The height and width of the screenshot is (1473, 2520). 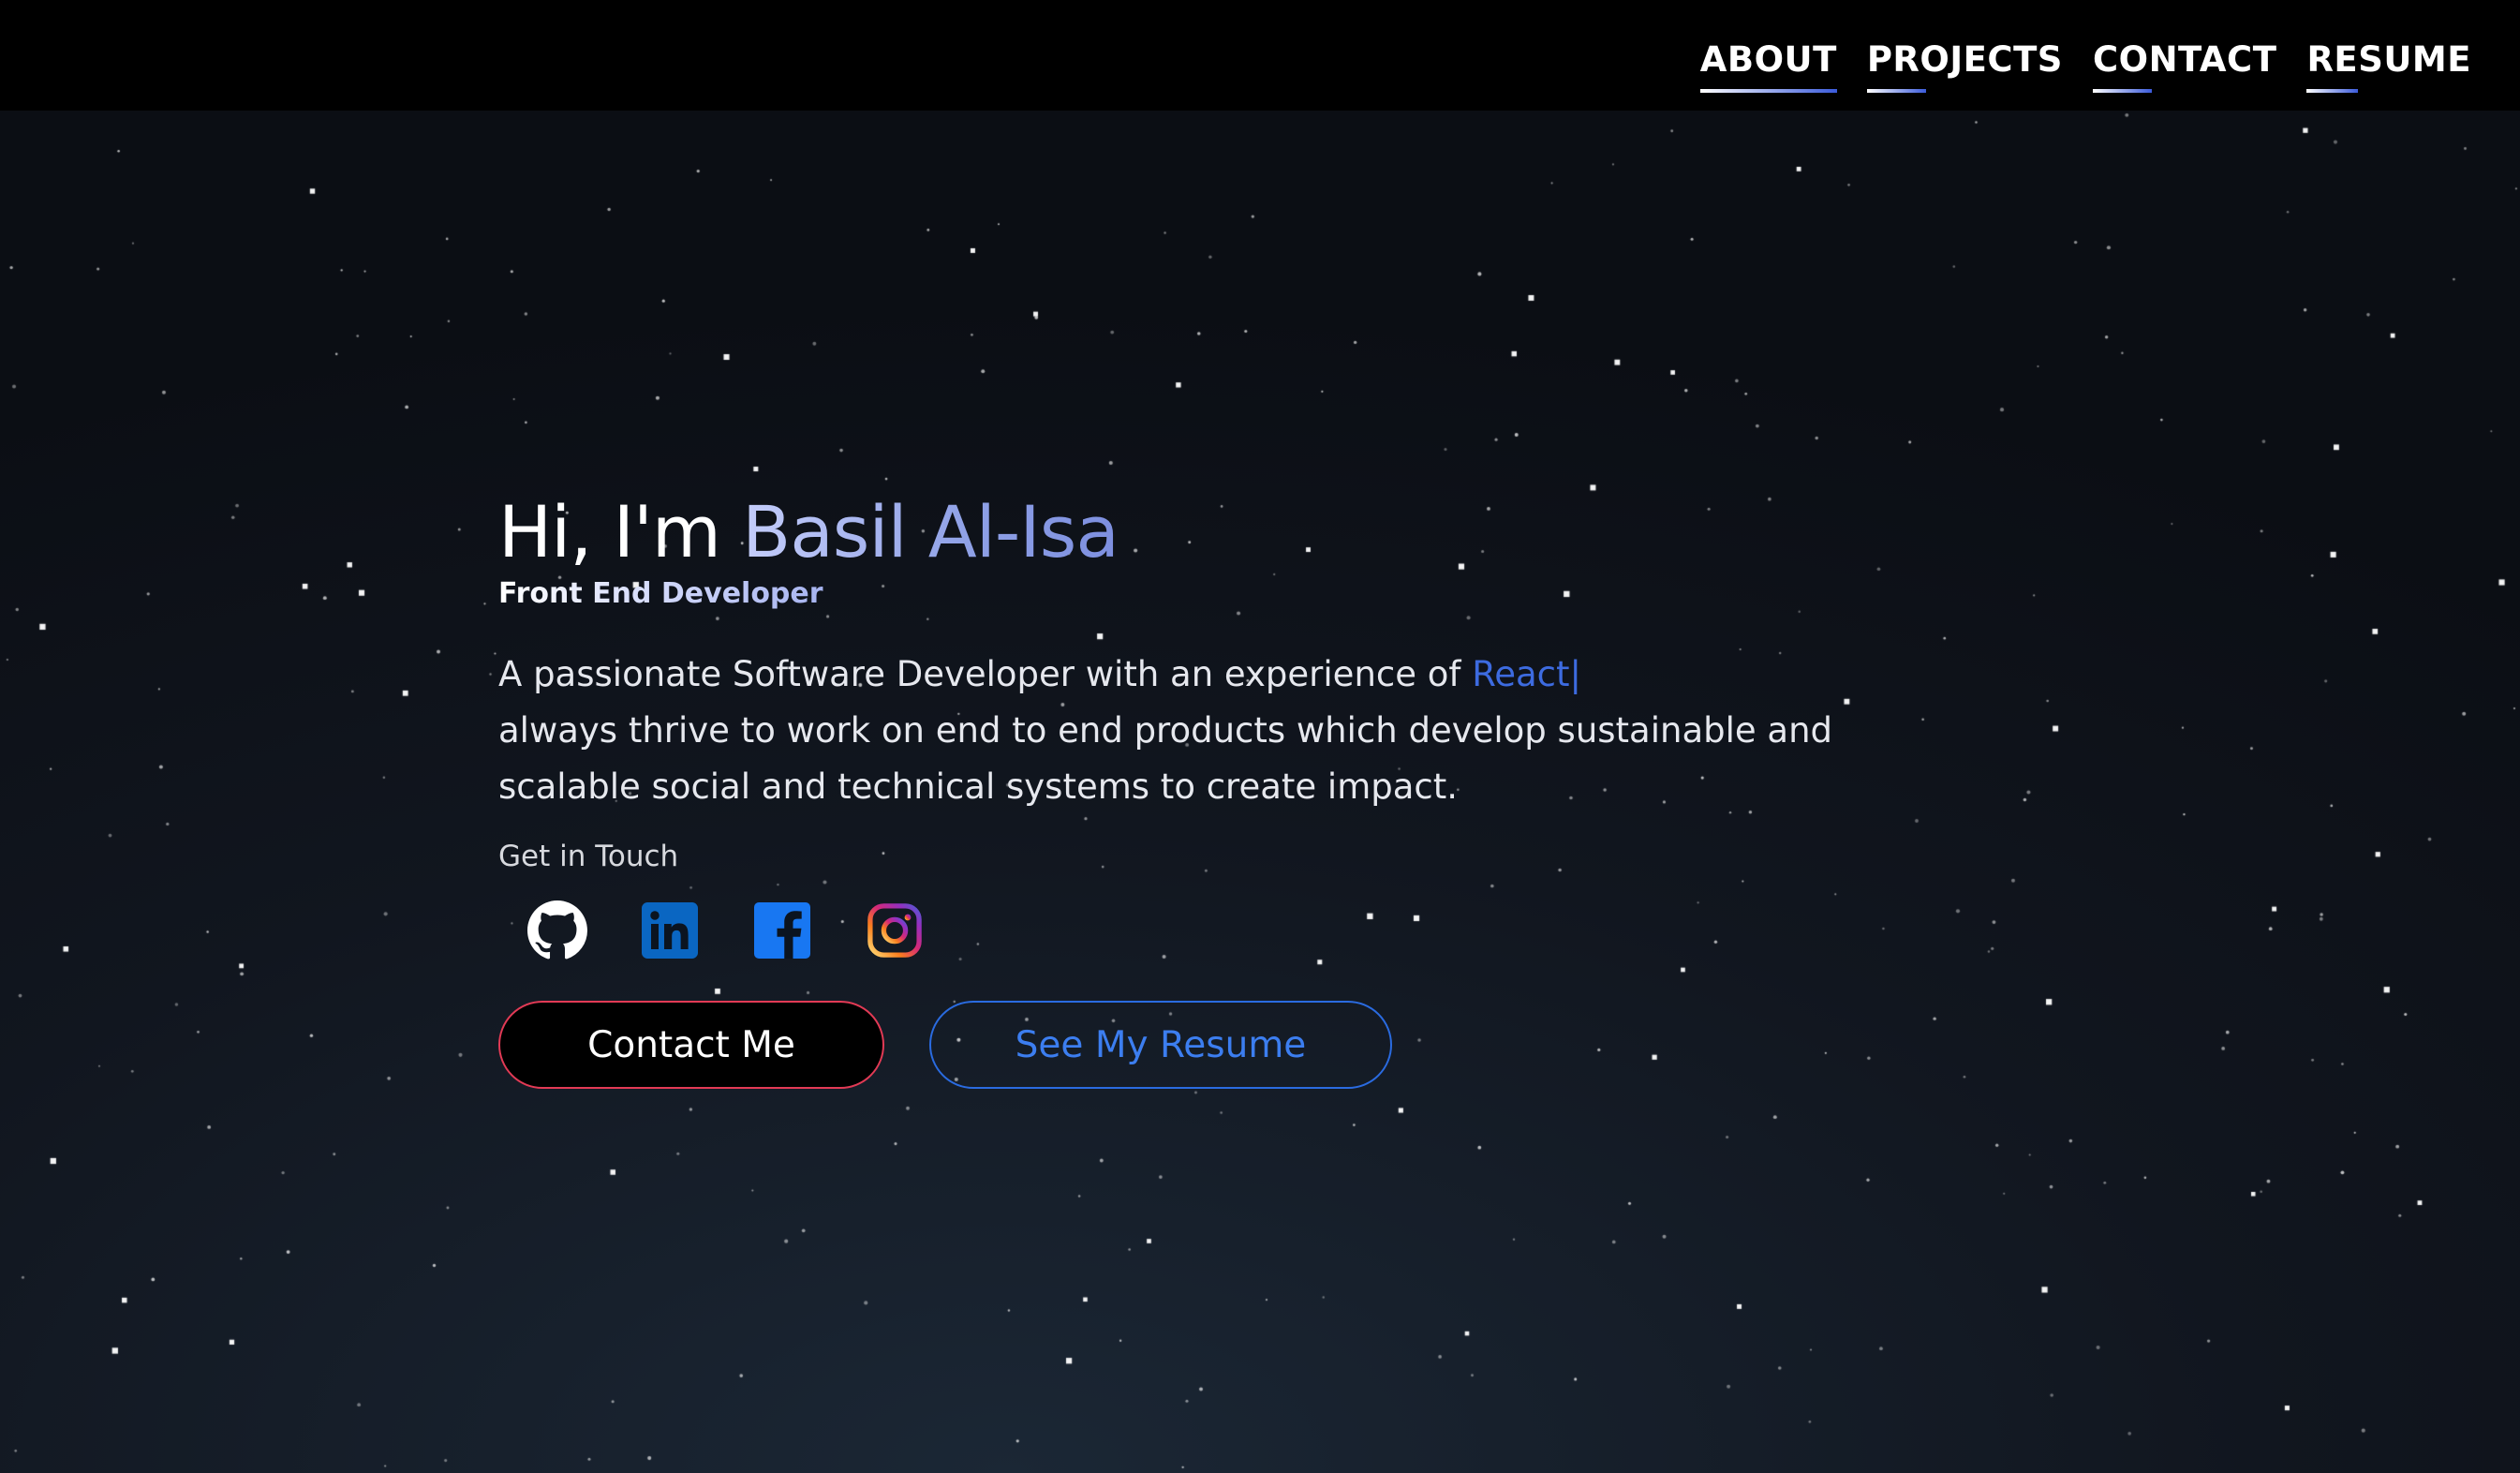 I want to click on nav-link-about-label: ABOUT, so click(x=1768, y=60).